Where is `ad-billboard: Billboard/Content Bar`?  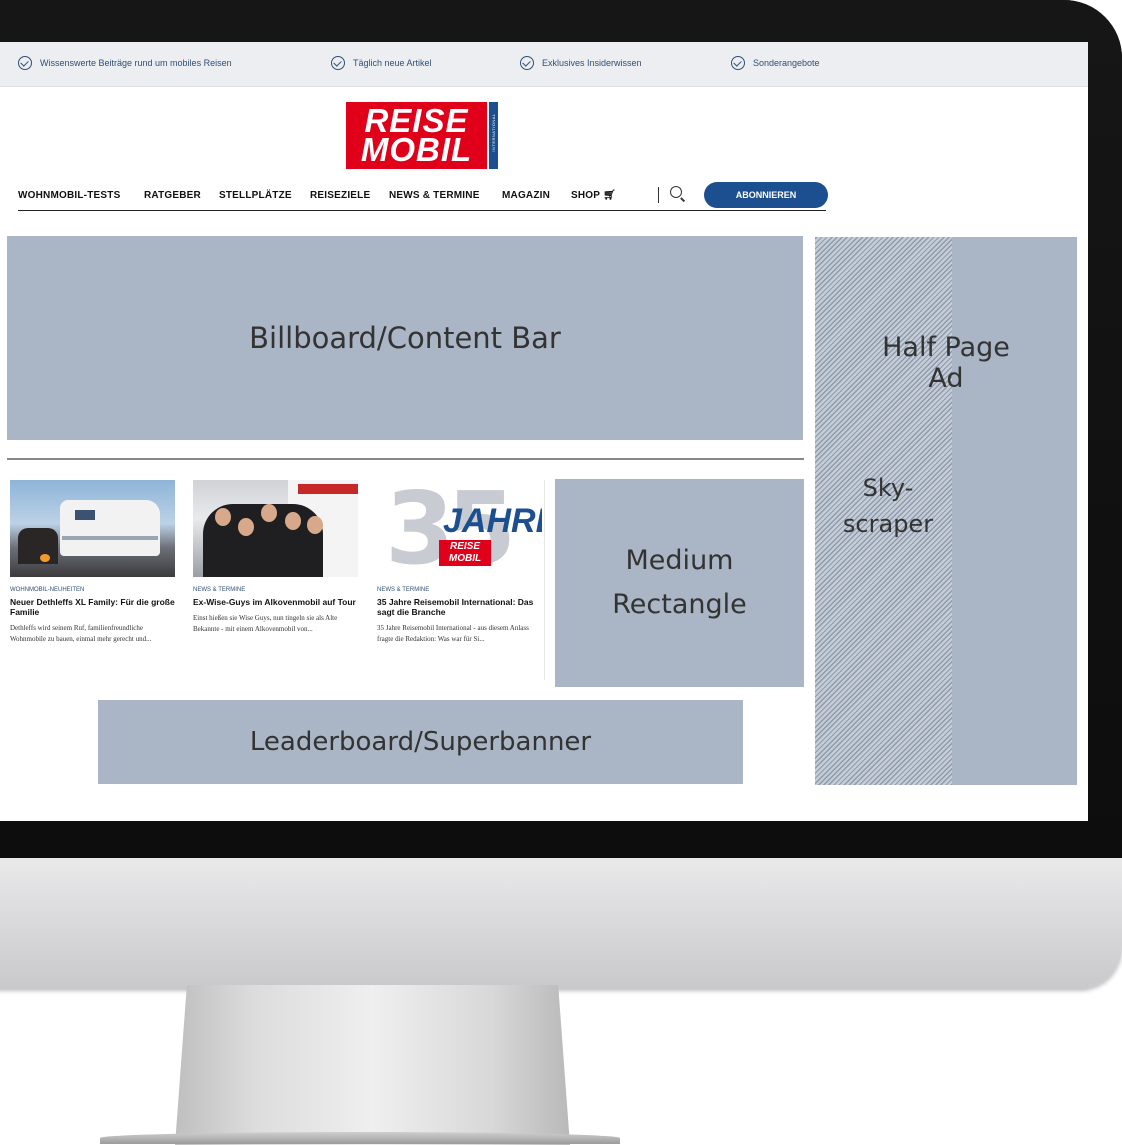
ad-billboard: Billboard/Content Bar is located at coordinates (405, 338).